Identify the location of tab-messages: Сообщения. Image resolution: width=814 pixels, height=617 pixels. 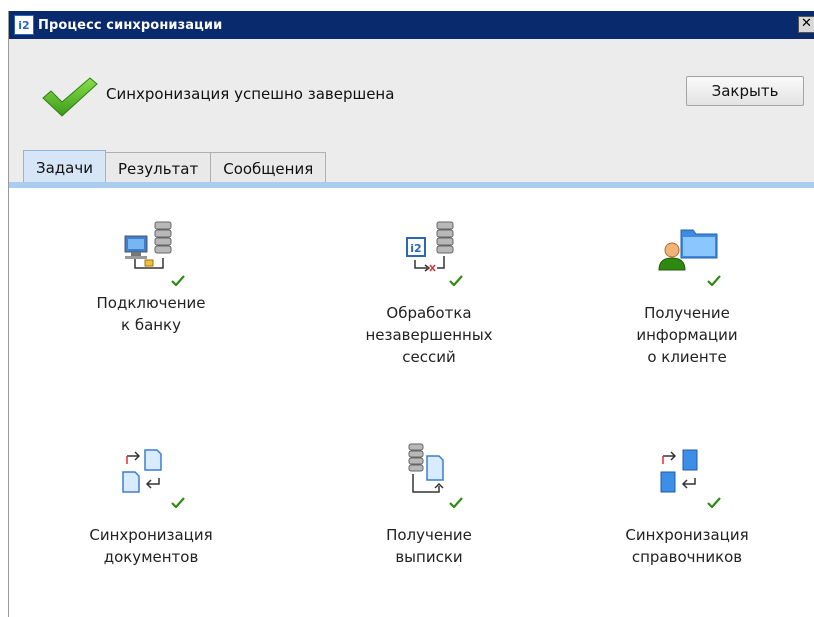
(268, 168).